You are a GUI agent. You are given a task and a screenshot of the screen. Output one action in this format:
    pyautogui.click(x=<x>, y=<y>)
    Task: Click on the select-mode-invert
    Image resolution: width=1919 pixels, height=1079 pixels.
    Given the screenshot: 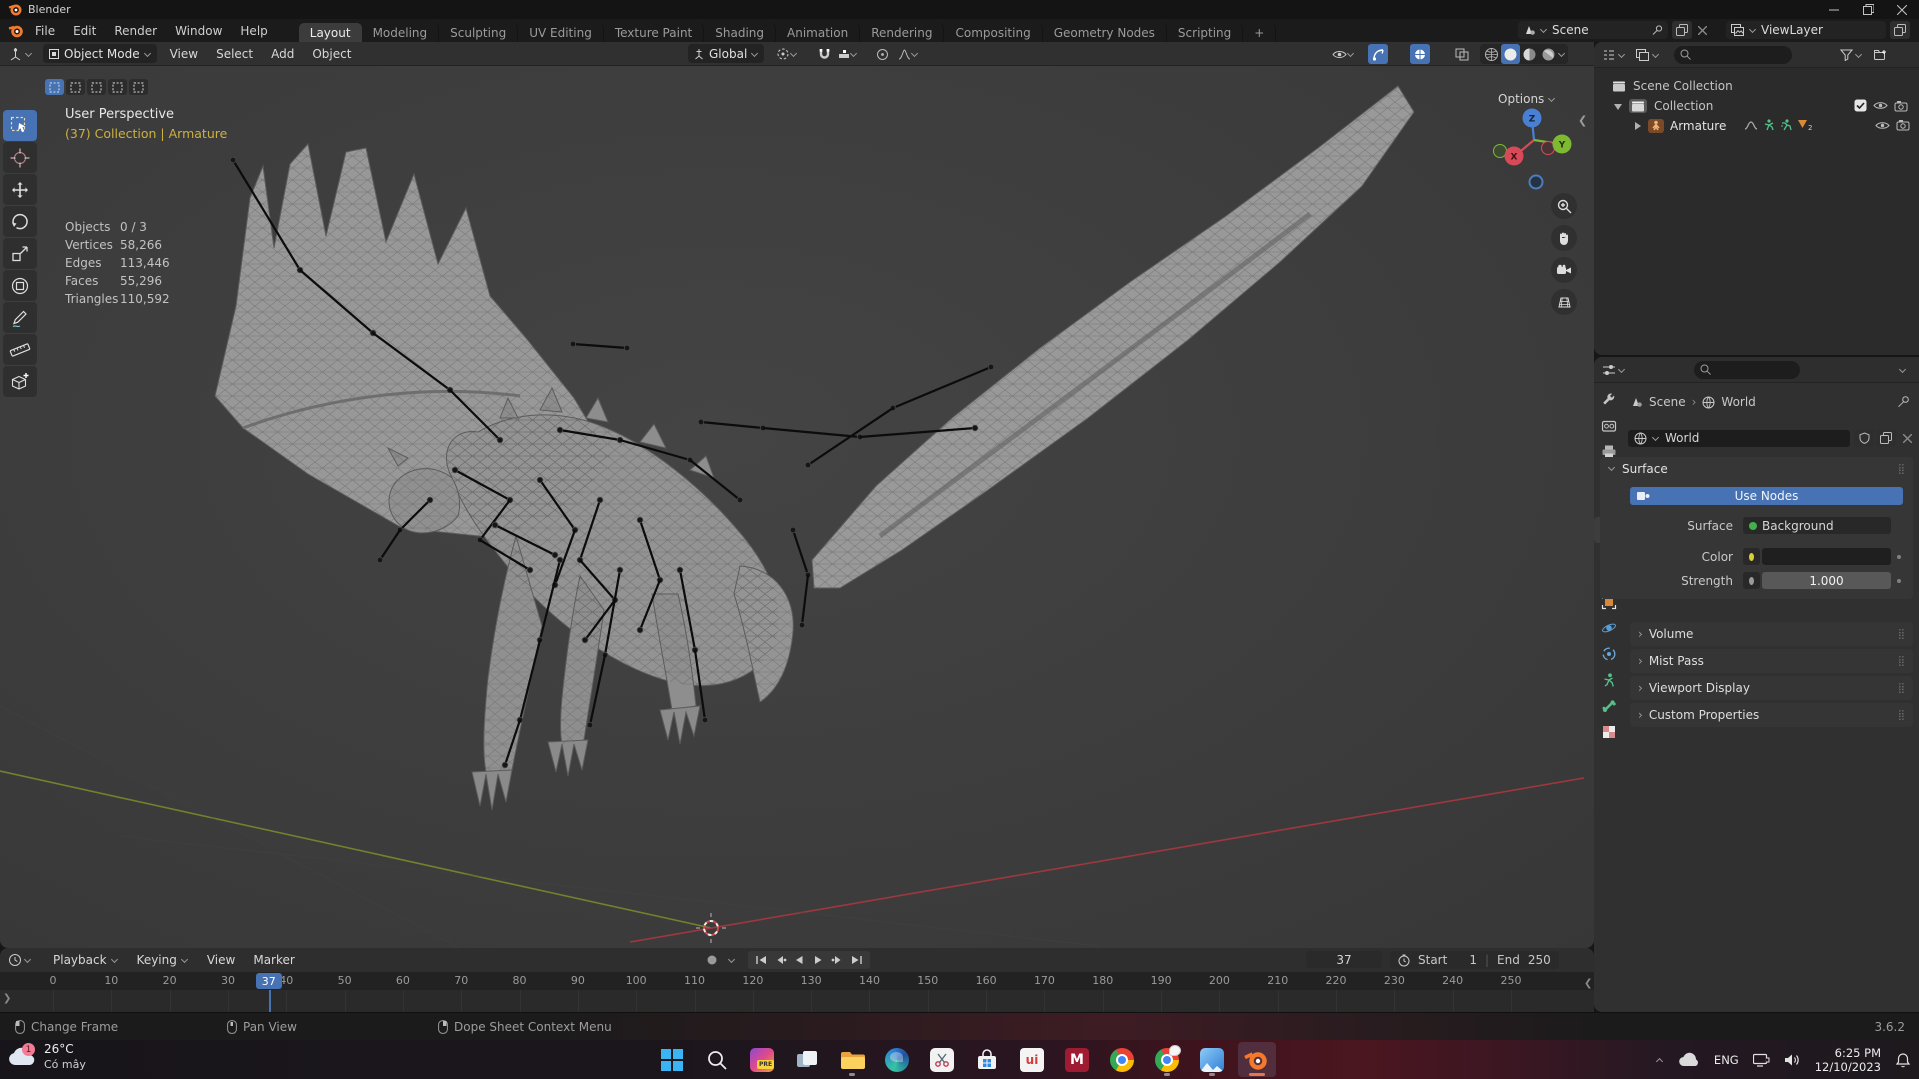 What is the action you would take?
    pyautogui.click(x=117, y=87)
    